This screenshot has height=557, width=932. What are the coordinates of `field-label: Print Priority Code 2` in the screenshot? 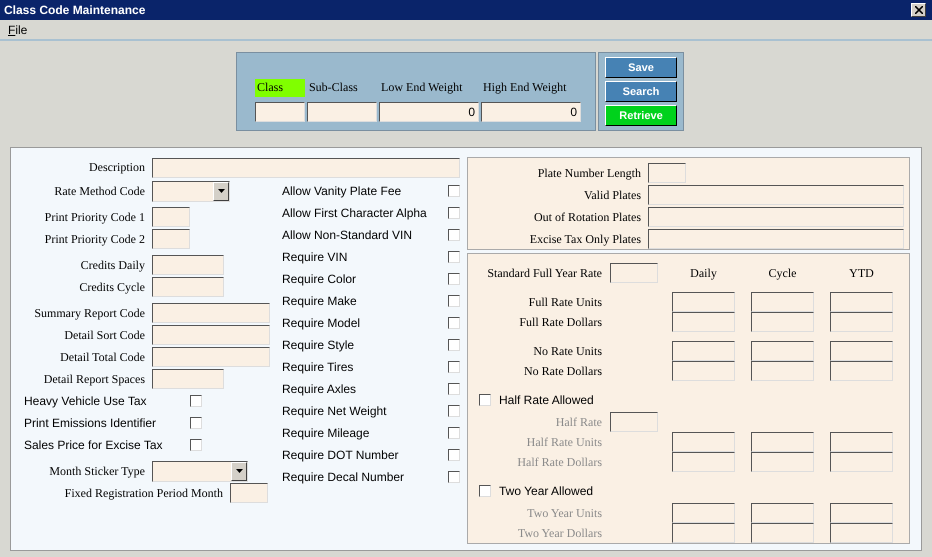 It's located at (94, 239).